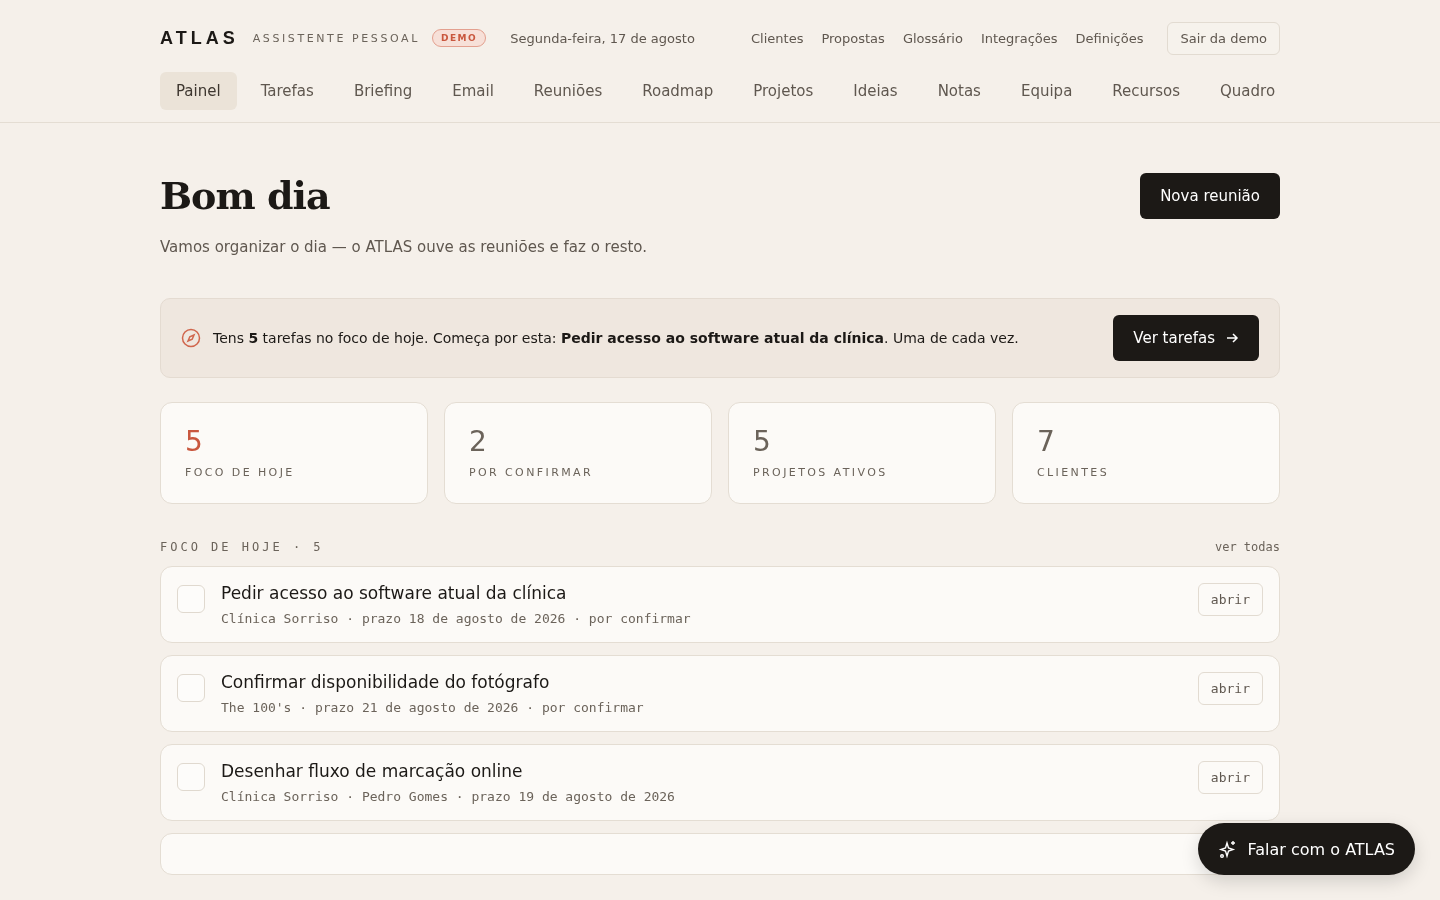 This screenshot has height=900, width=1440. I want to click on new-meeting-button: Nova reunião, so click(1210, 196).